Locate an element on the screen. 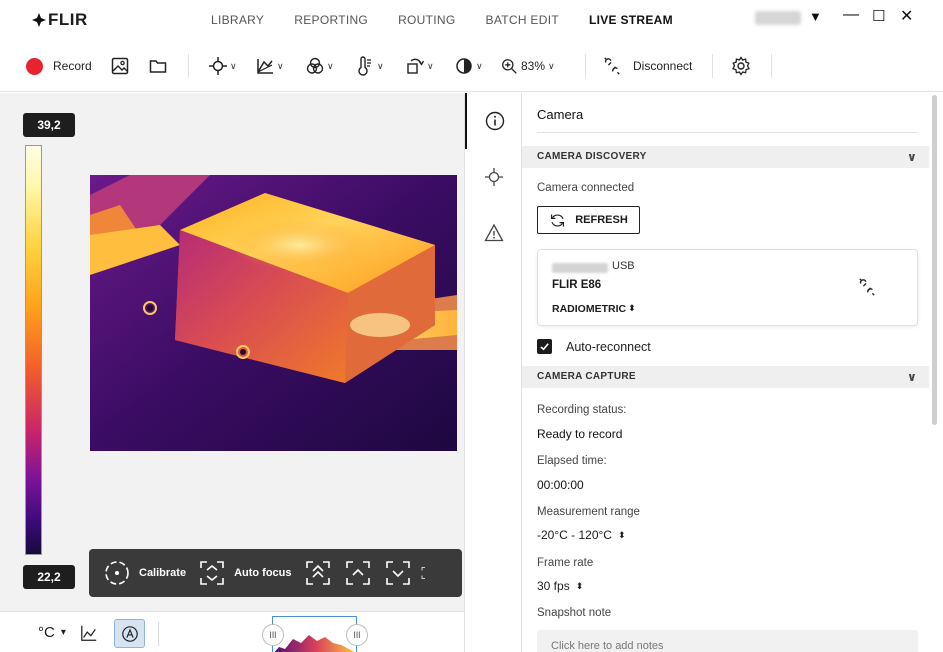 This screenshot has width=943, height=652. connection-status: Camera connected is located at coordinates (586, 188).